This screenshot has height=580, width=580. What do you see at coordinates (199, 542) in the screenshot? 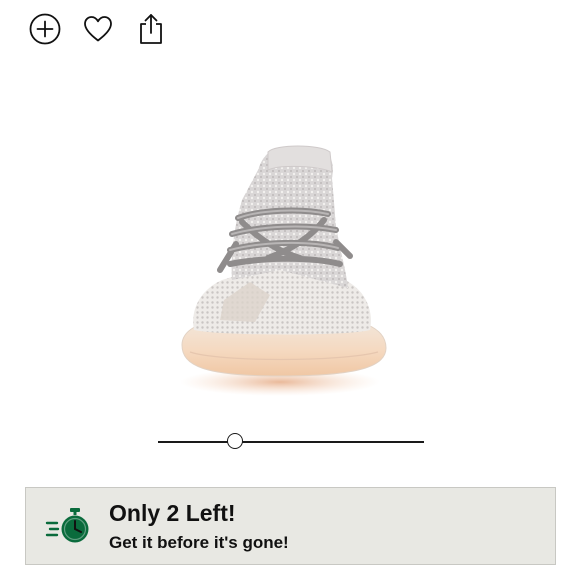
I see `banner-subtitle: Get it before it's gone!` at bounding box center [199, 542].